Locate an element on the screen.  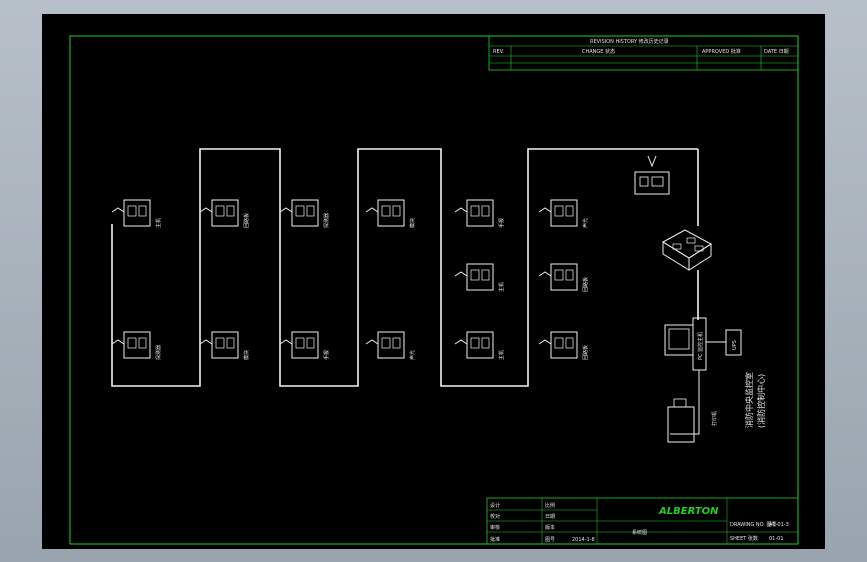
pc-label: PC 监控主机 is located at coordinates (700, 346).